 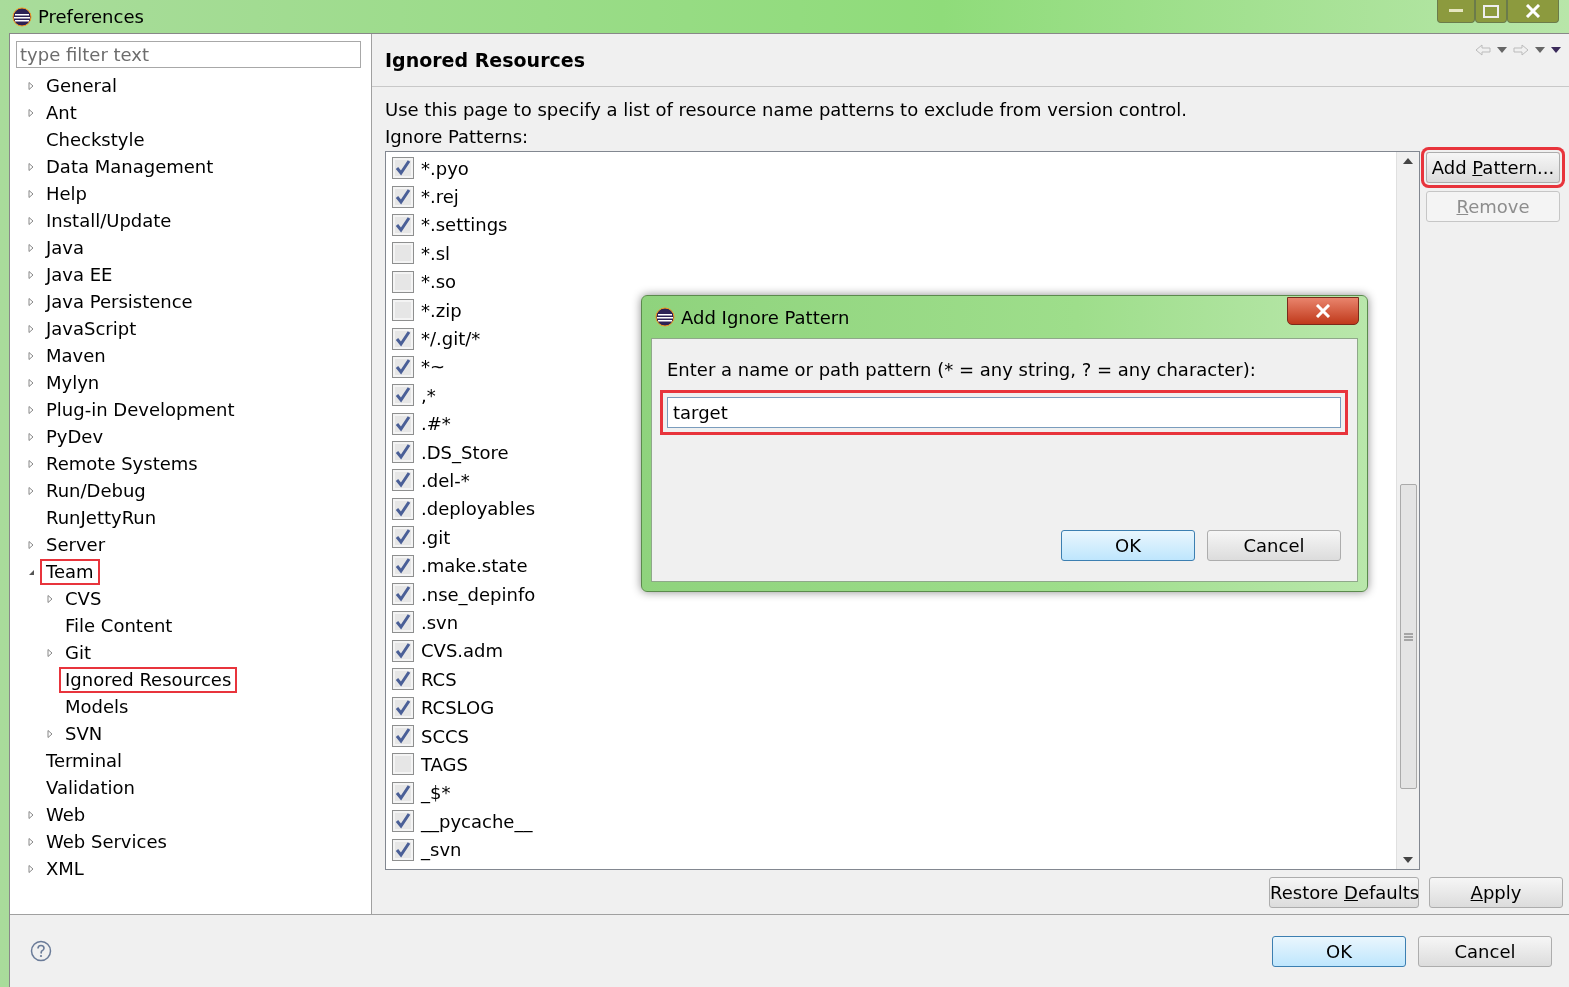 What do you see at coordinates (76, 355) in the screenshot?
I see `tree-item: Maven` at bounding box center [76, 355].